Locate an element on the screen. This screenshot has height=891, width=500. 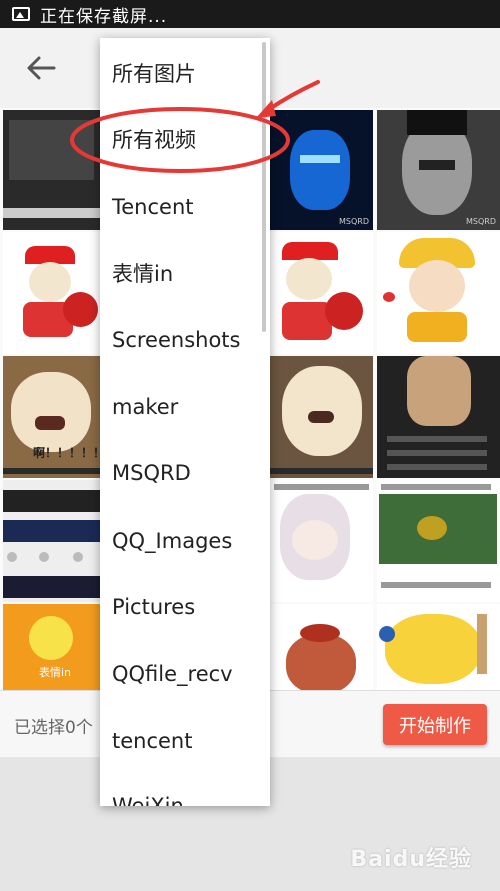
thumb-caption: 啊！！！！！ is located at coordinates (66, 453).